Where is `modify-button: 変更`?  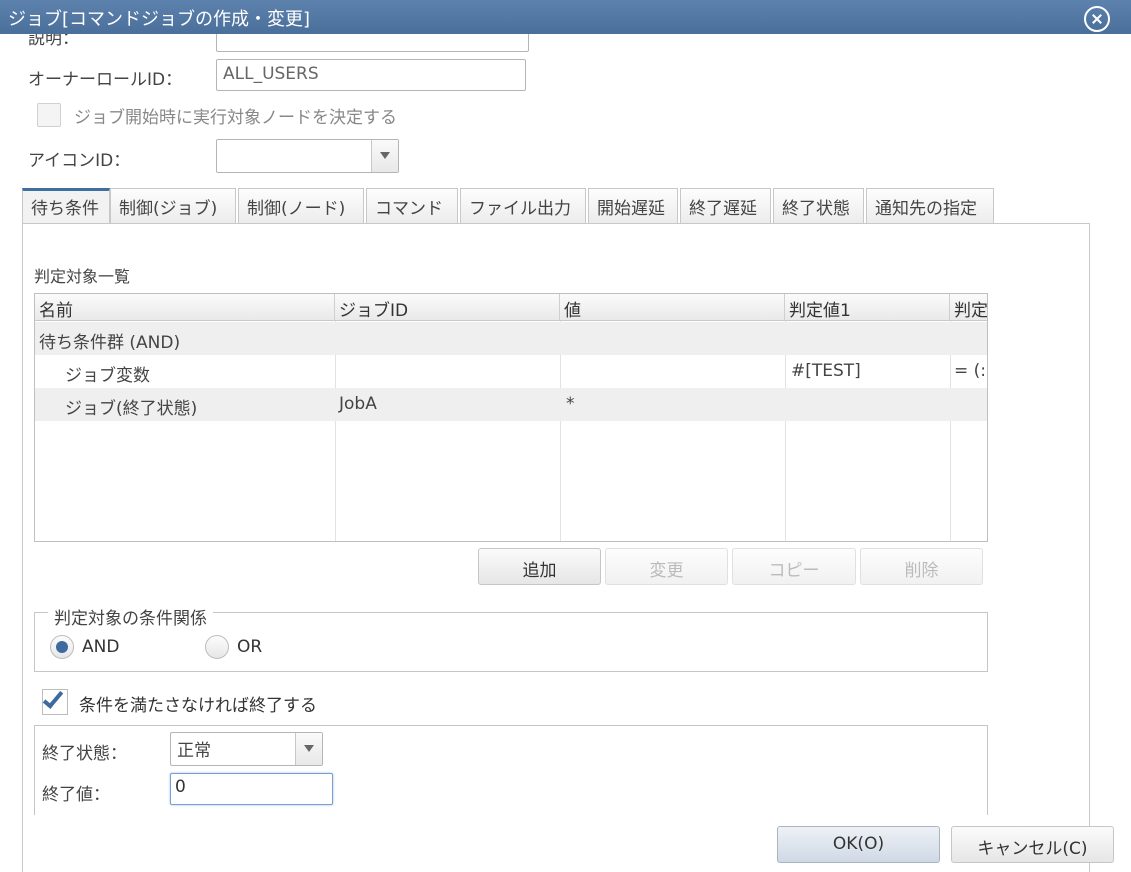 modify-button: 変更 is located at coordinates (666, 566).